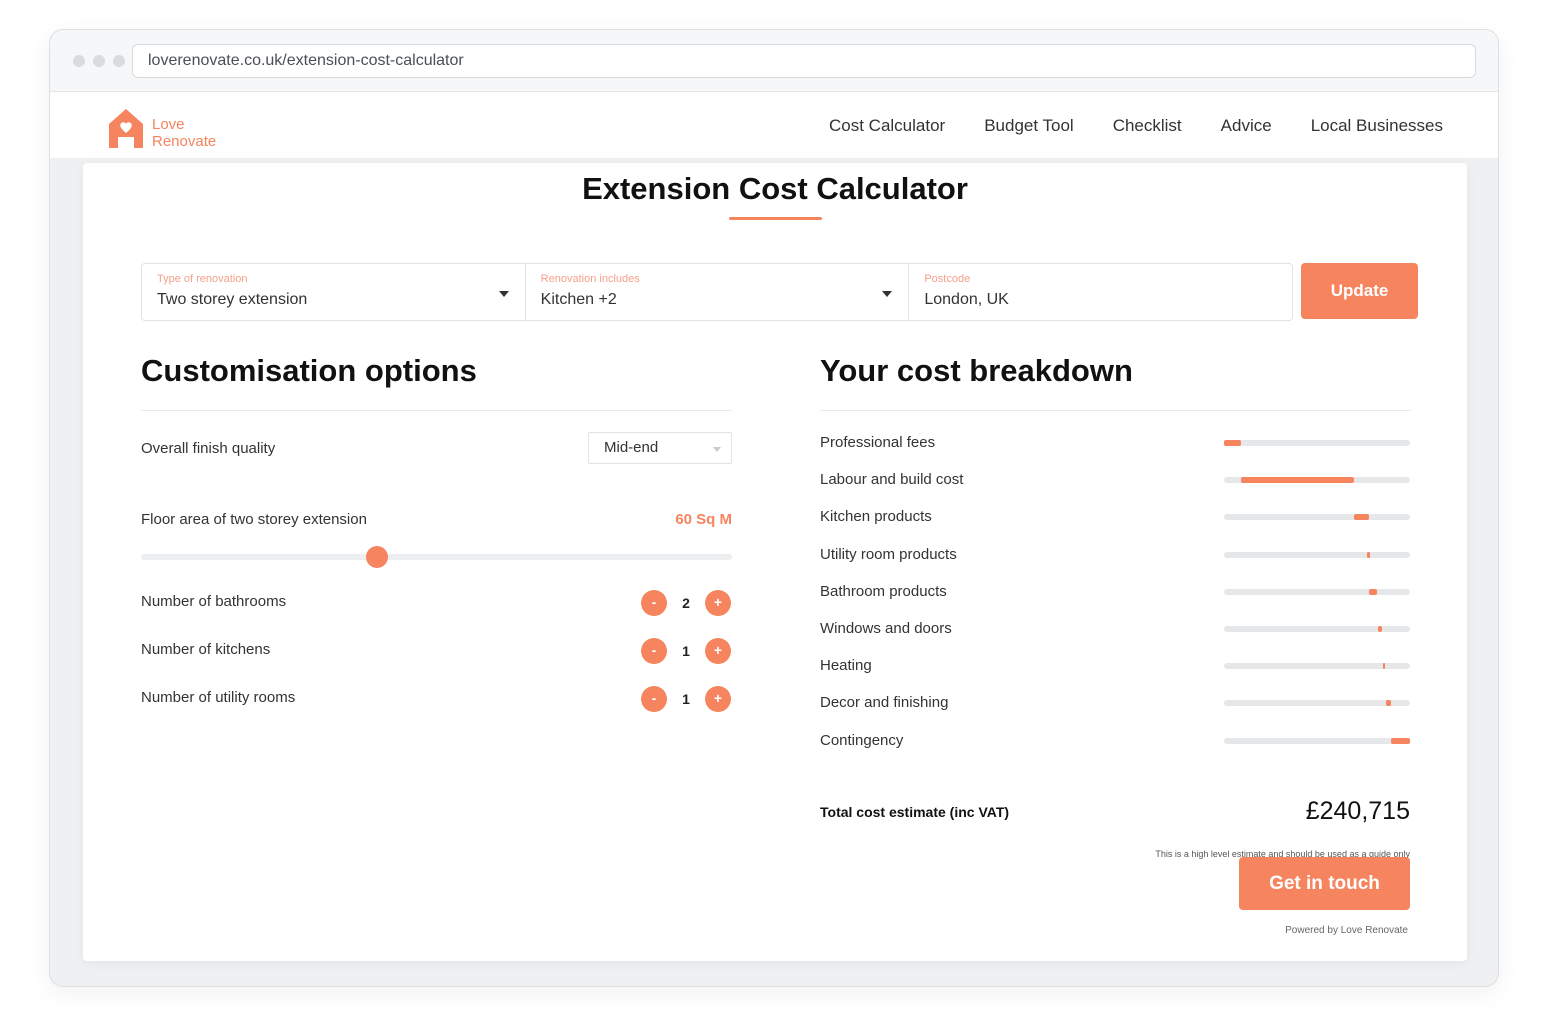 The height and width of the screenshot is (1016, 1548). What do you see at coordinates (214, 601) in the screenshot?
I see `bathrooms-label: Number of bathrooms` at bounding box center [214, 601].